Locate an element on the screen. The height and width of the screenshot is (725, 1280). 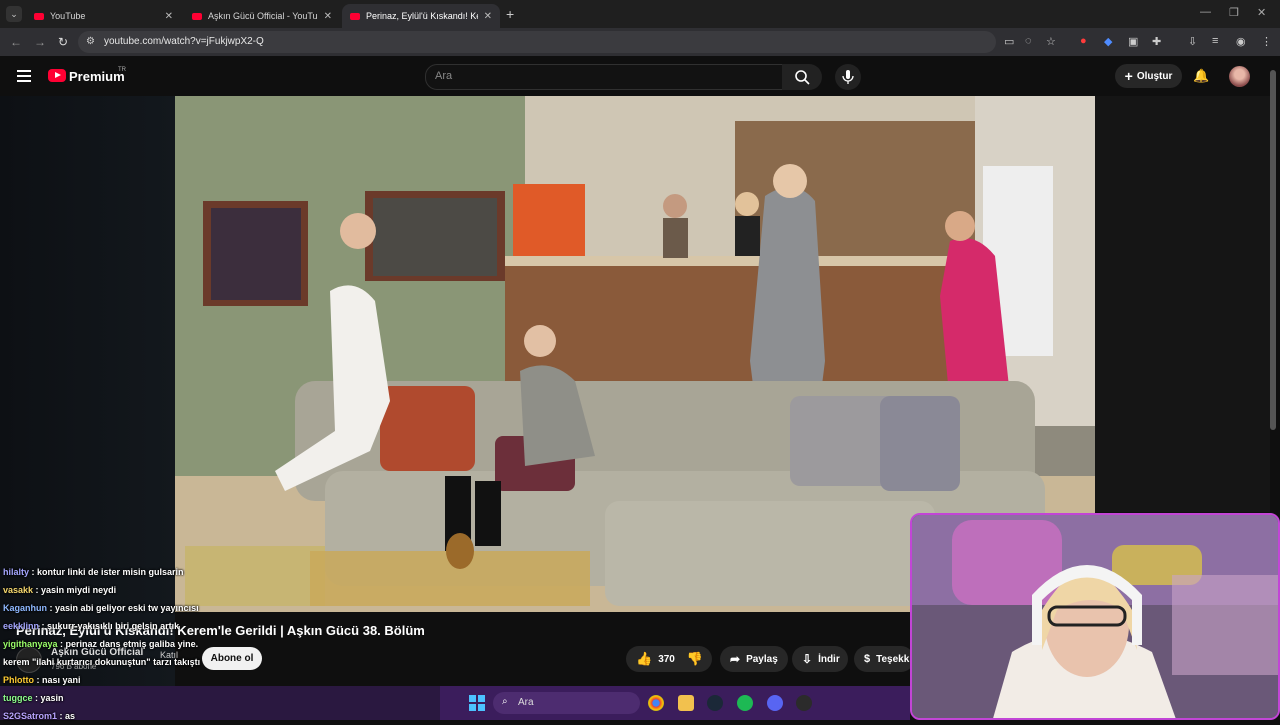
plus-icon: + is located at coordinates (1128, 76).